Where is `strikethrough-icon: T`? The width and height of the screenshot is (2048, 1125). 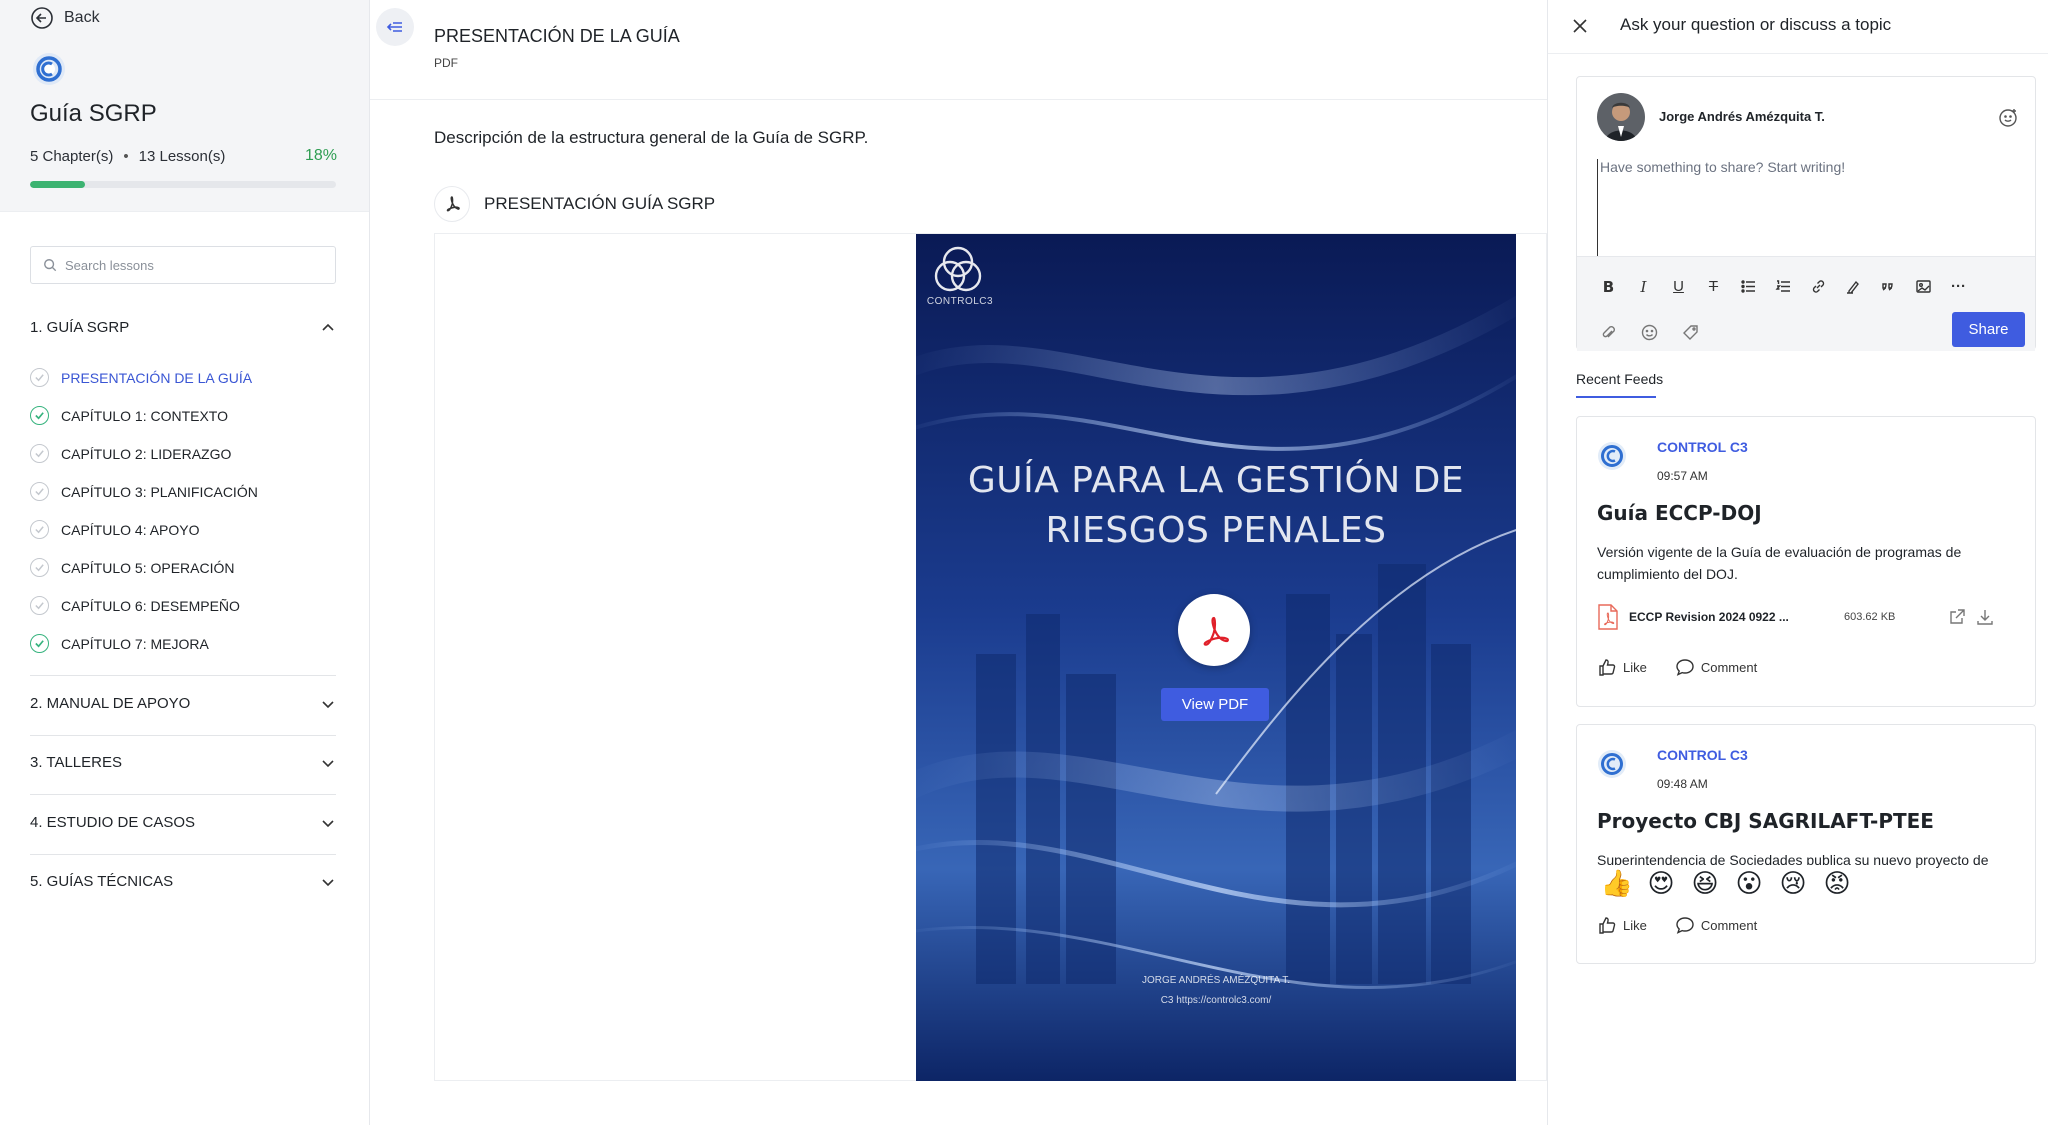 strikethrough-icon: T is located at coordinates (1713, 286).